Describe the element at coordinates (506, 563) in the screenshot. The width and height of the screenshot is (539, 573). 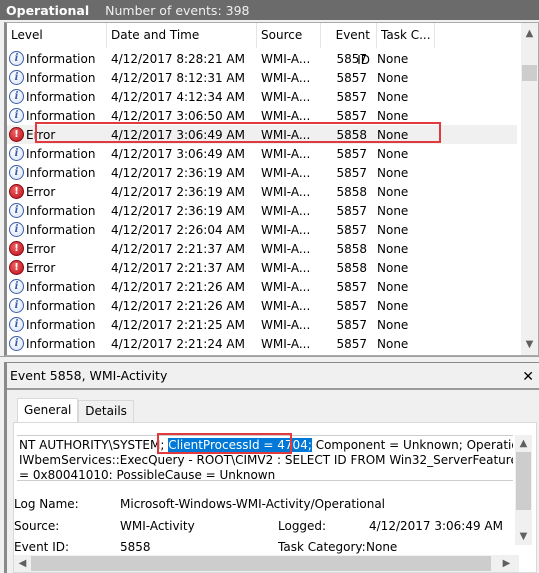
I see `scroll-right-arrow-icon: ▶` at that location.